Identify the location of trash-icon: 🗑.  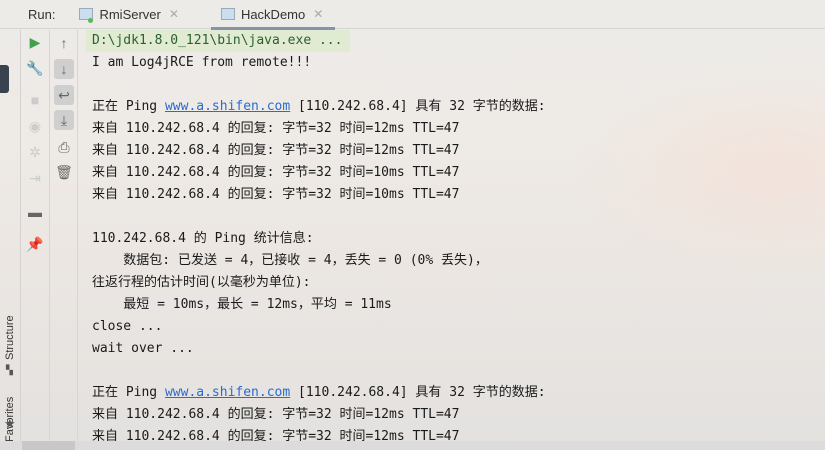
(64, 172).